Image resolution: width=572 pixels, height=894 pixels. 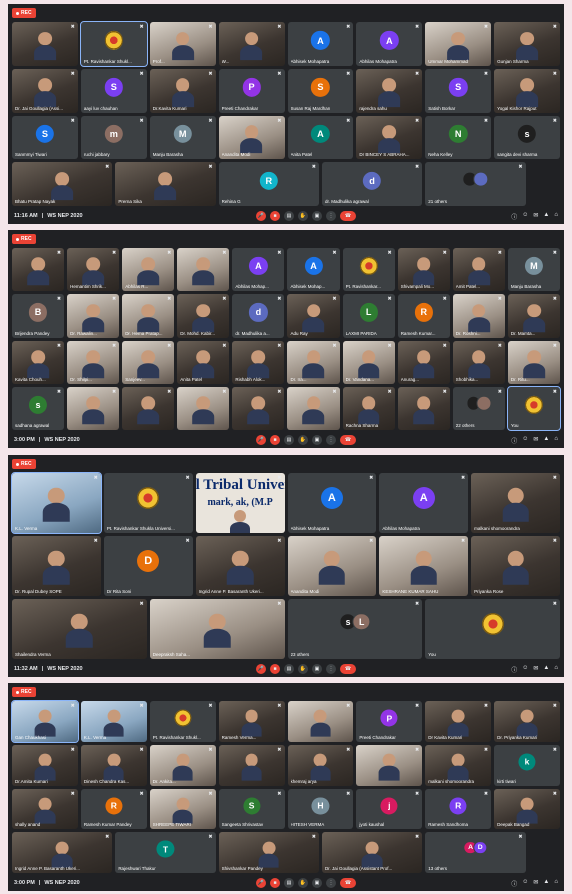 I want to click on participant-tile: s ✖ sangita devi sharma, so click(x=527, y=137).